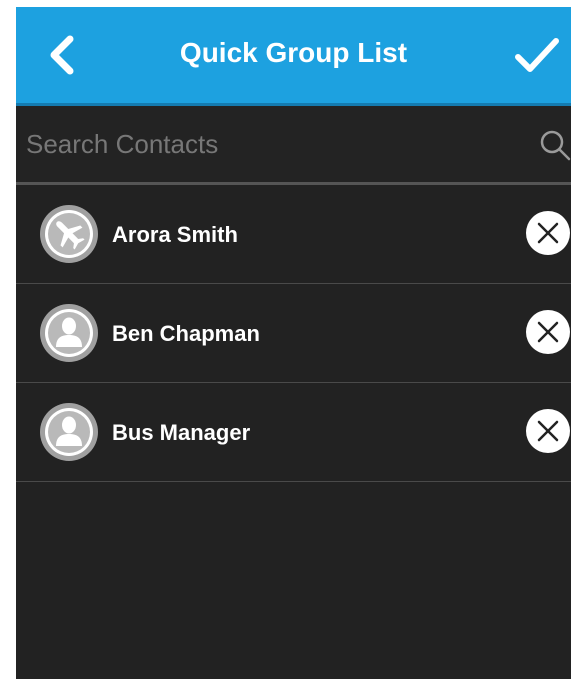 This screenshot has width=571, height=679. What do you see at coordinates (276, 144) in the screenshot?
I see `search-input` at bounding box center [276, 144].